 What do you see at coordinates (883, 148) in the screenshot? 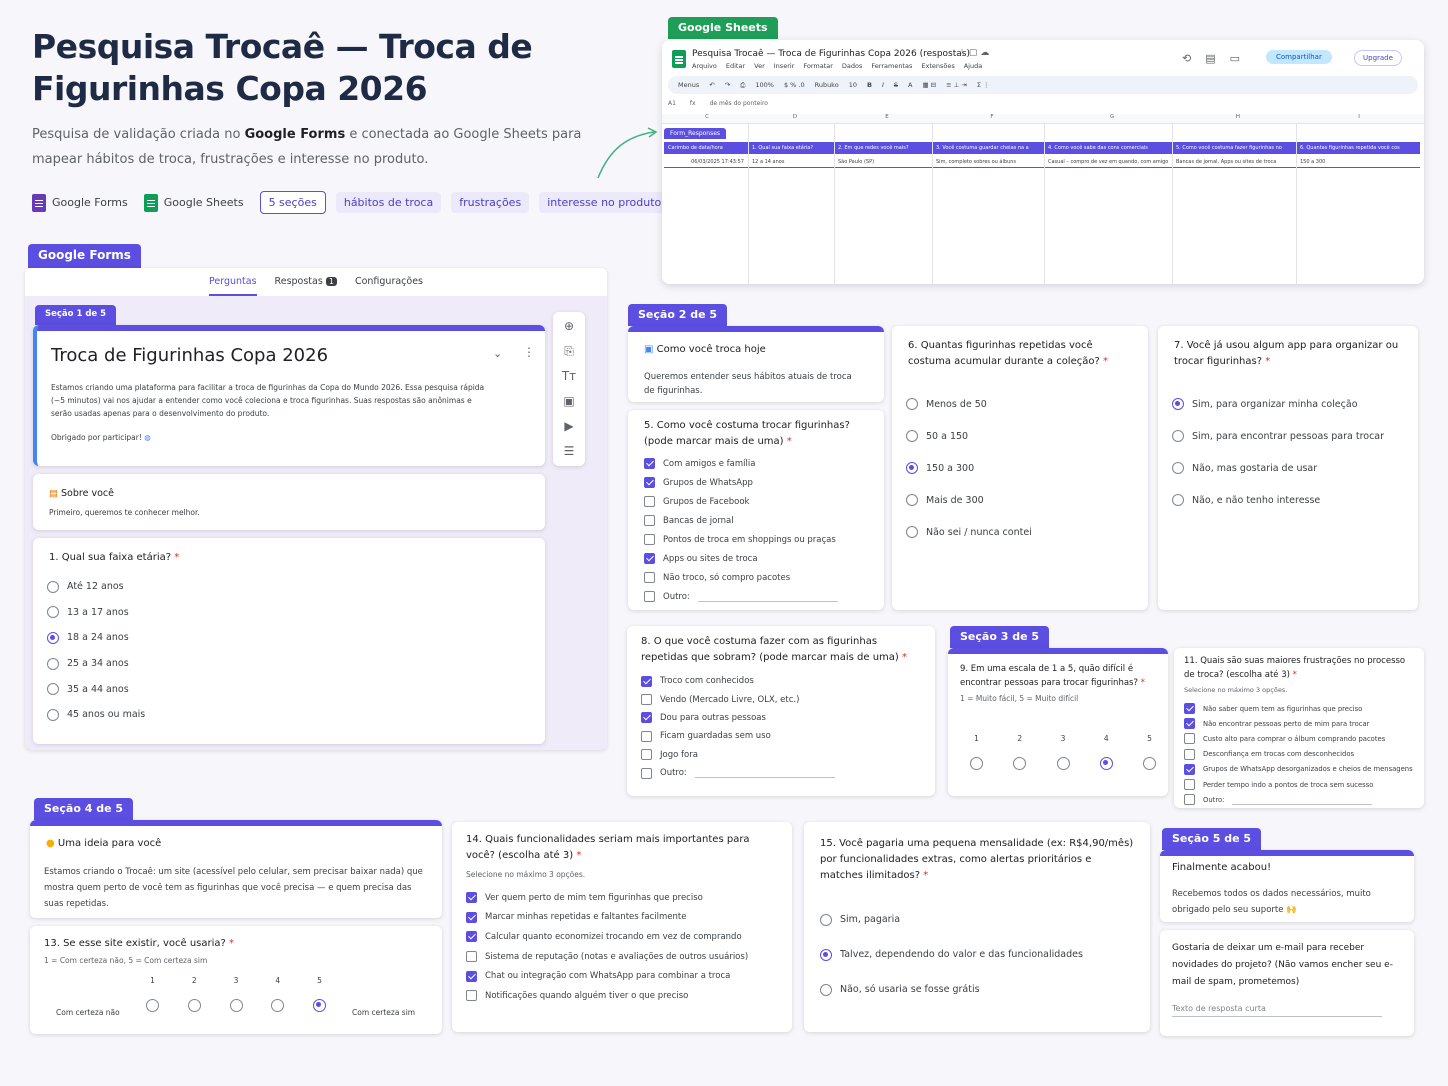
I see `header-cell: 2. Em que redes você mais?` at bounding box center [883, 148].